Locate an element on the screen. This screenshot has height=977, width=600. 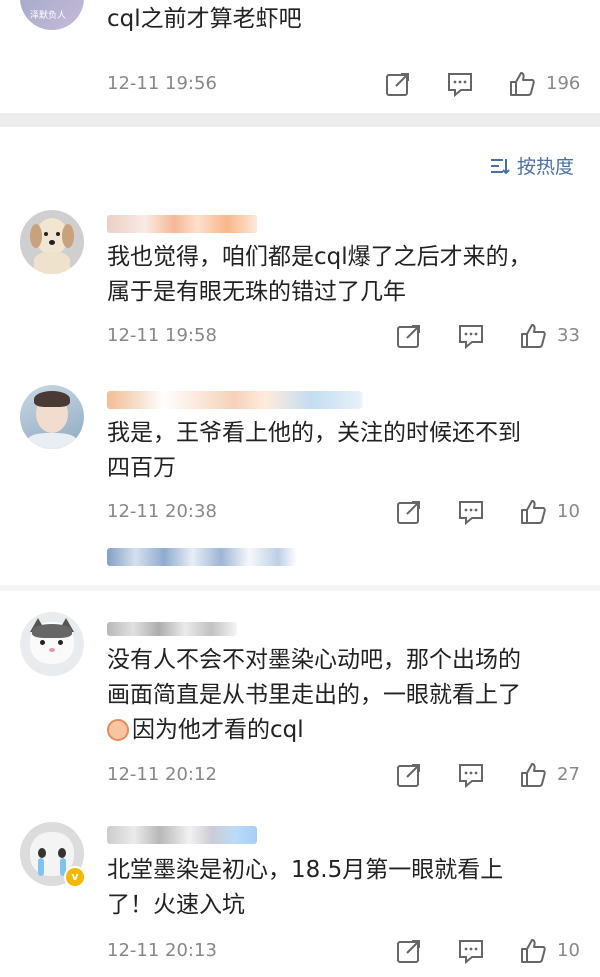
comment-time: 12-11 20:12 is located at coordinates (162, 774).